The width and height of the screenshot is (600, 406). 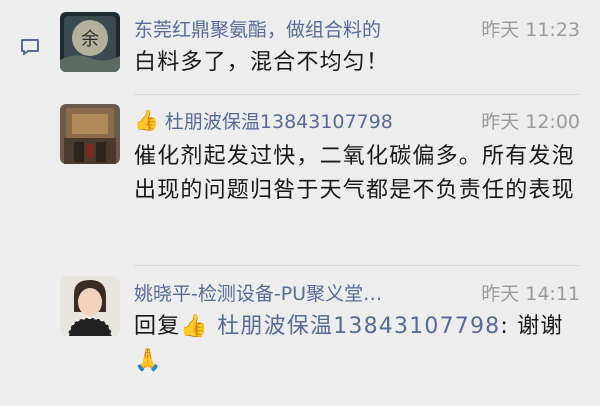 What do you see at coordinates (320, 47) in the screenshot?
I see `comment-item: 余 东莞红鼎聚氨酯，做组合料的 昨天 11:23 白料多了，混合不均匀！` at bounding box center [320, 47].